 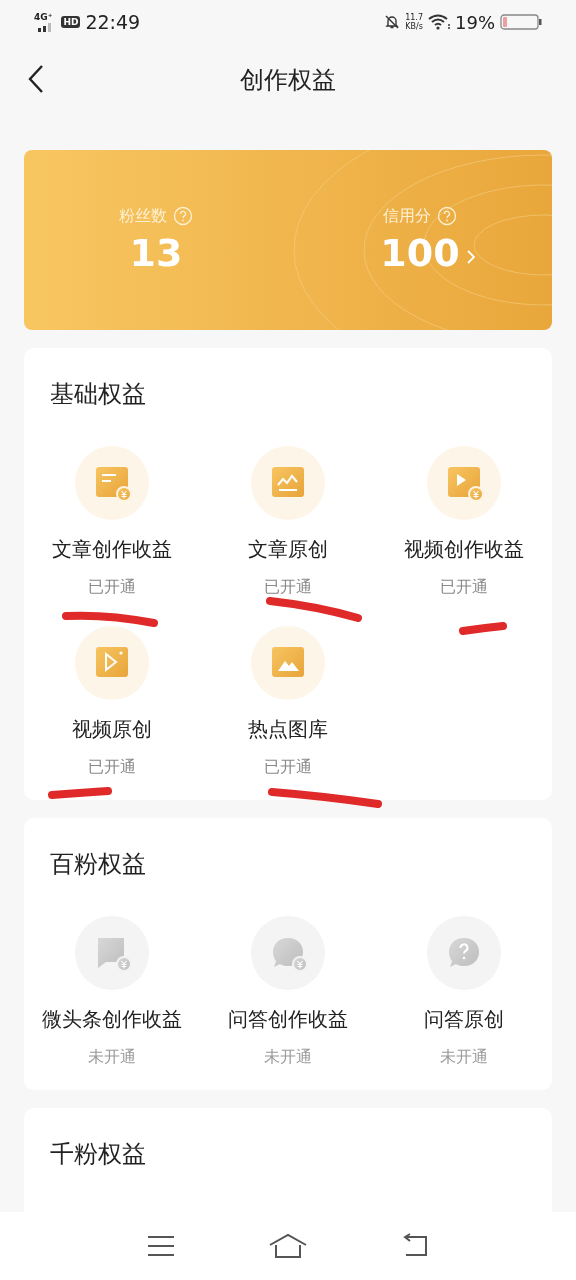 I want to click on benefit-name: 视频原创, so click(x=112, y=729).